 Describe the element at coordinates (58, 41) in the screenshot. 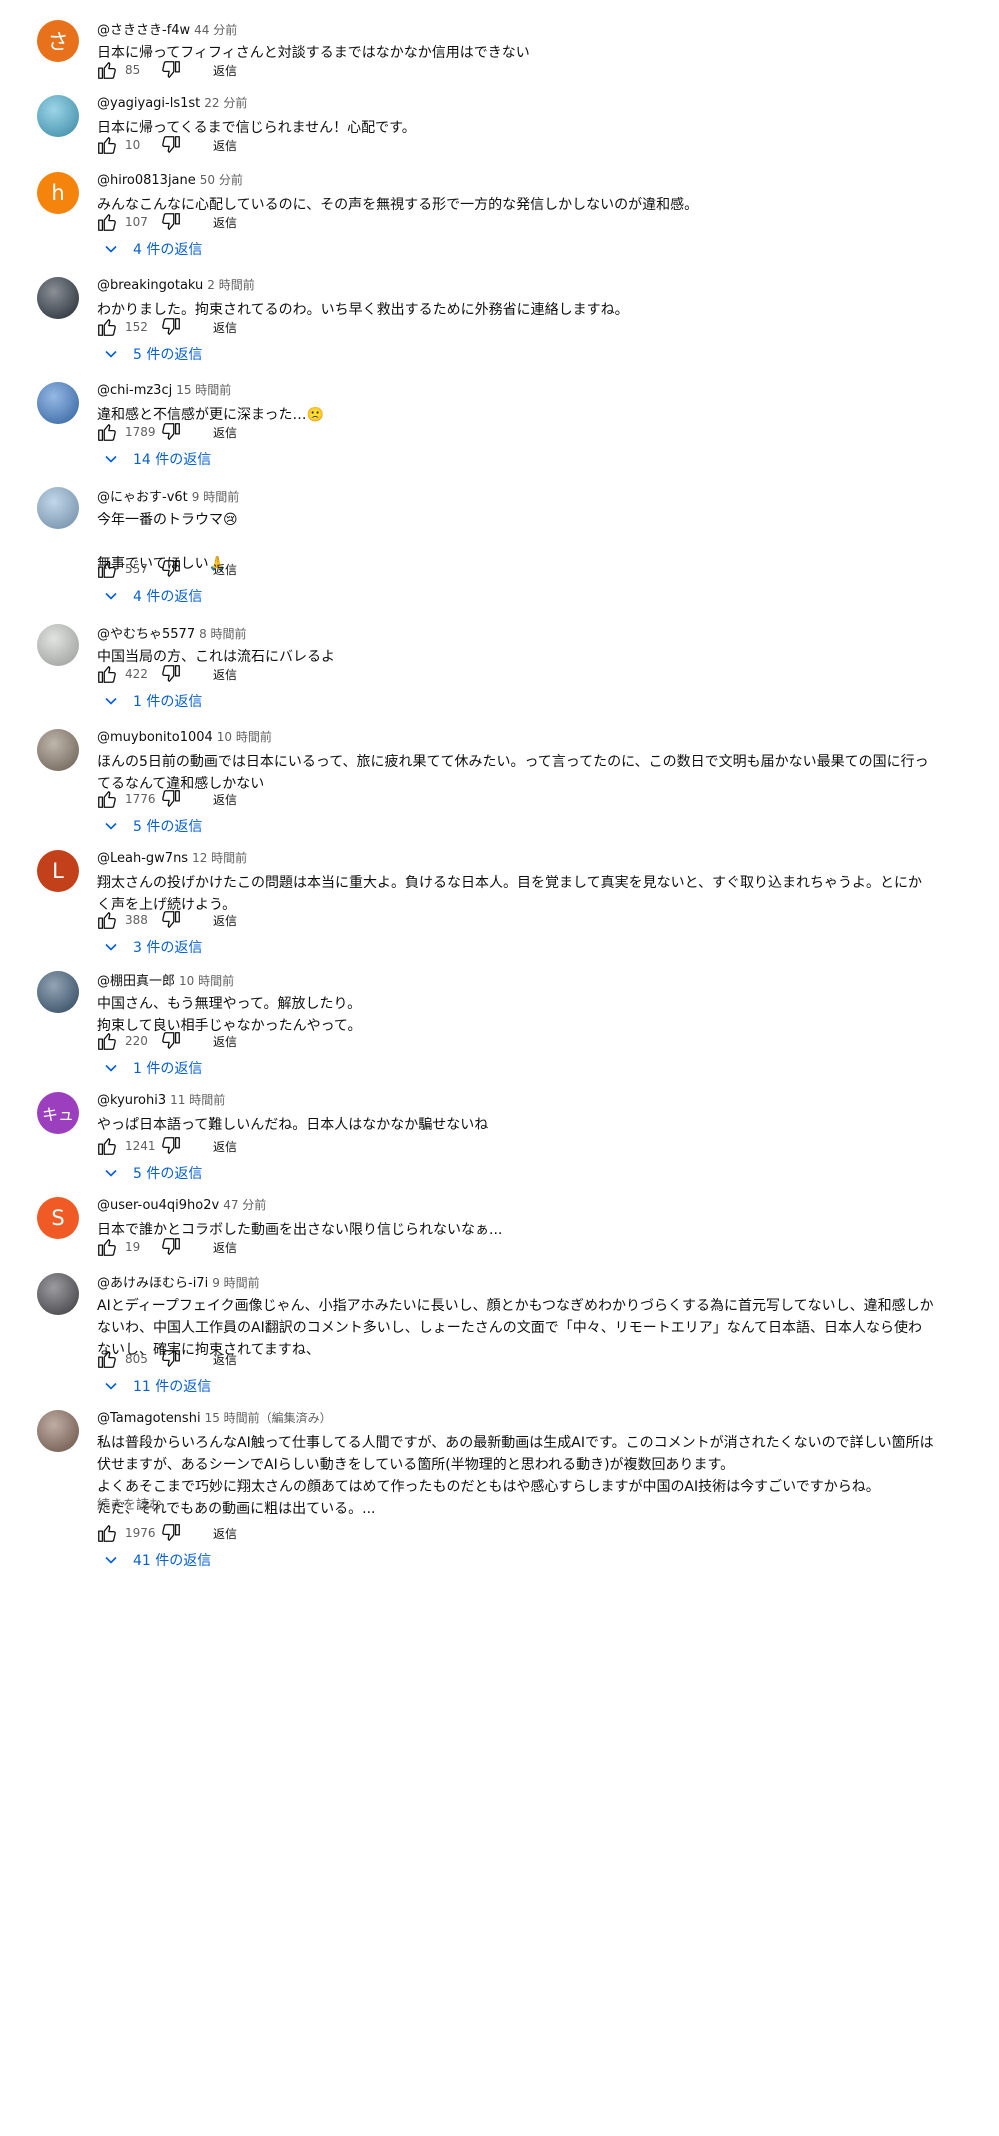

I see `avatar: さ` at that location.